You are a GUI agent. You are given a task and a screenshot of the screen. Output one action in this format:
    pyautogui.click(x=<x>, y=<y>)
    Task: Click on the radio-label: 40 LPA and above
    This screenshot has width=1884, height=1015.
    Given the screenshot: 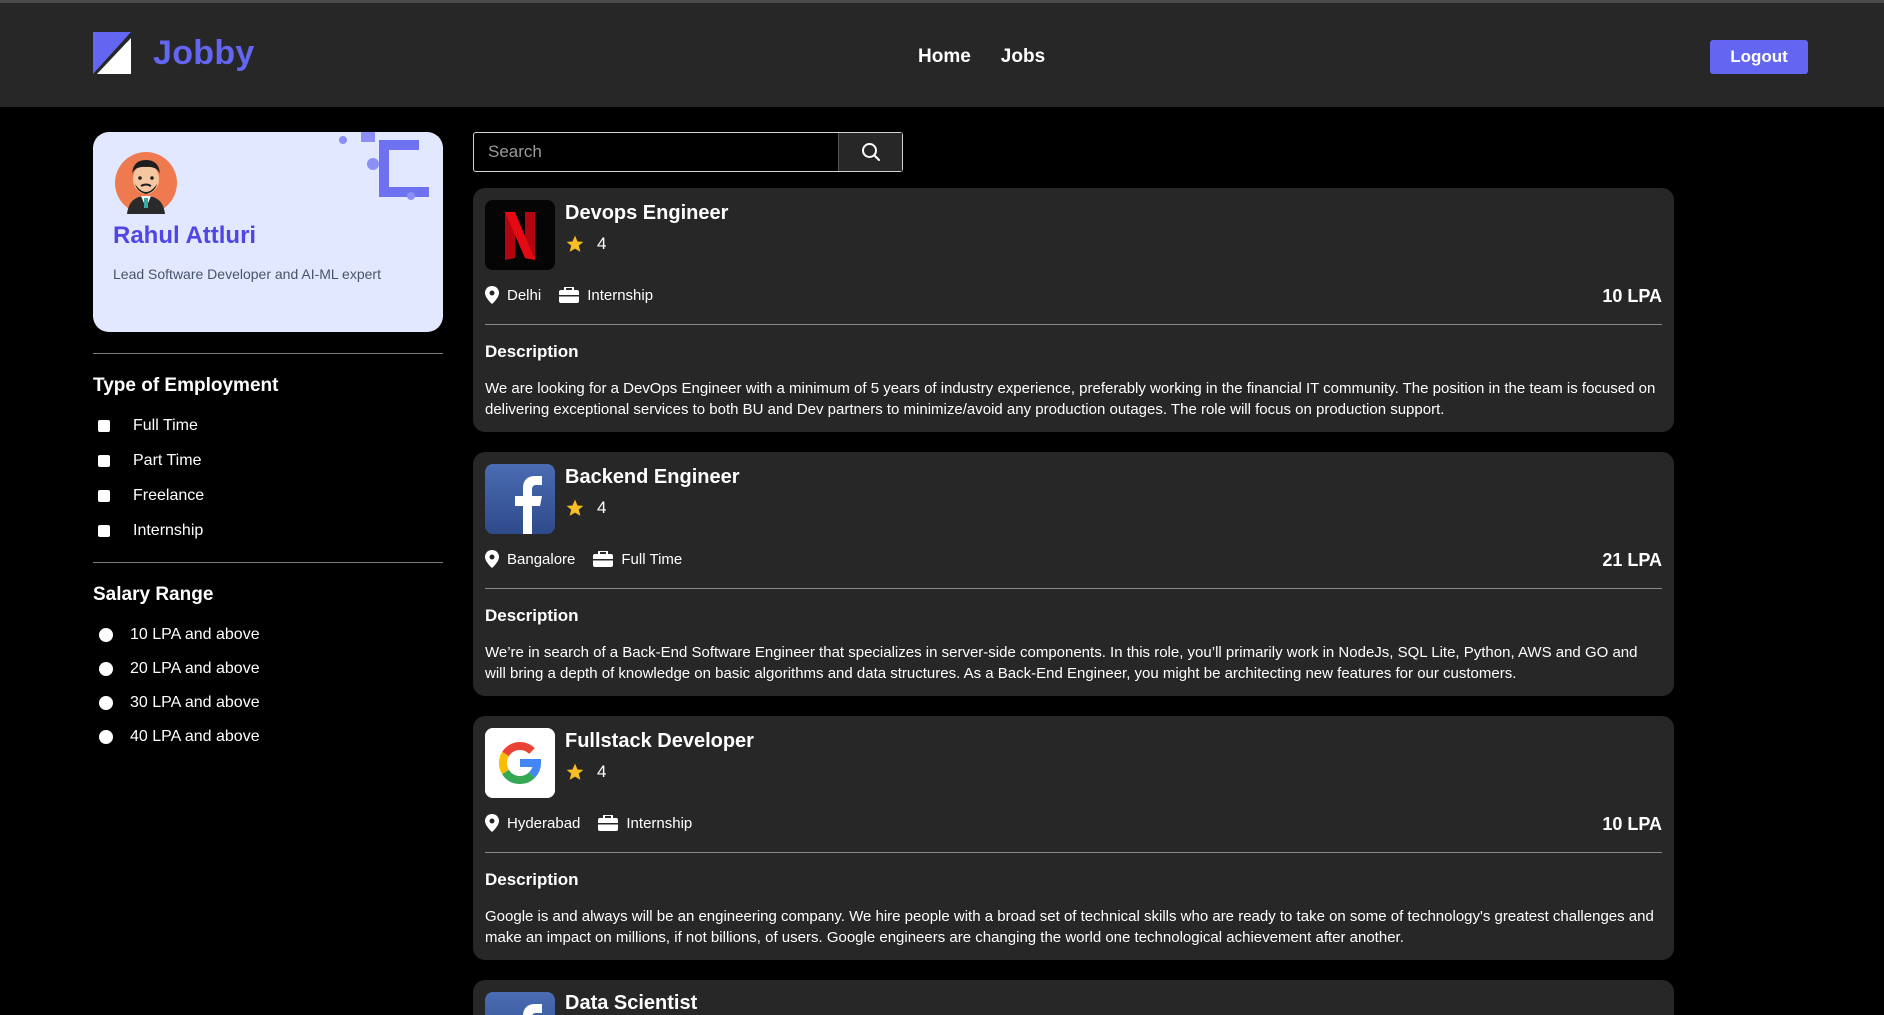 What is the action you would take?
    pyautogui.click(x=195, y=736)
    